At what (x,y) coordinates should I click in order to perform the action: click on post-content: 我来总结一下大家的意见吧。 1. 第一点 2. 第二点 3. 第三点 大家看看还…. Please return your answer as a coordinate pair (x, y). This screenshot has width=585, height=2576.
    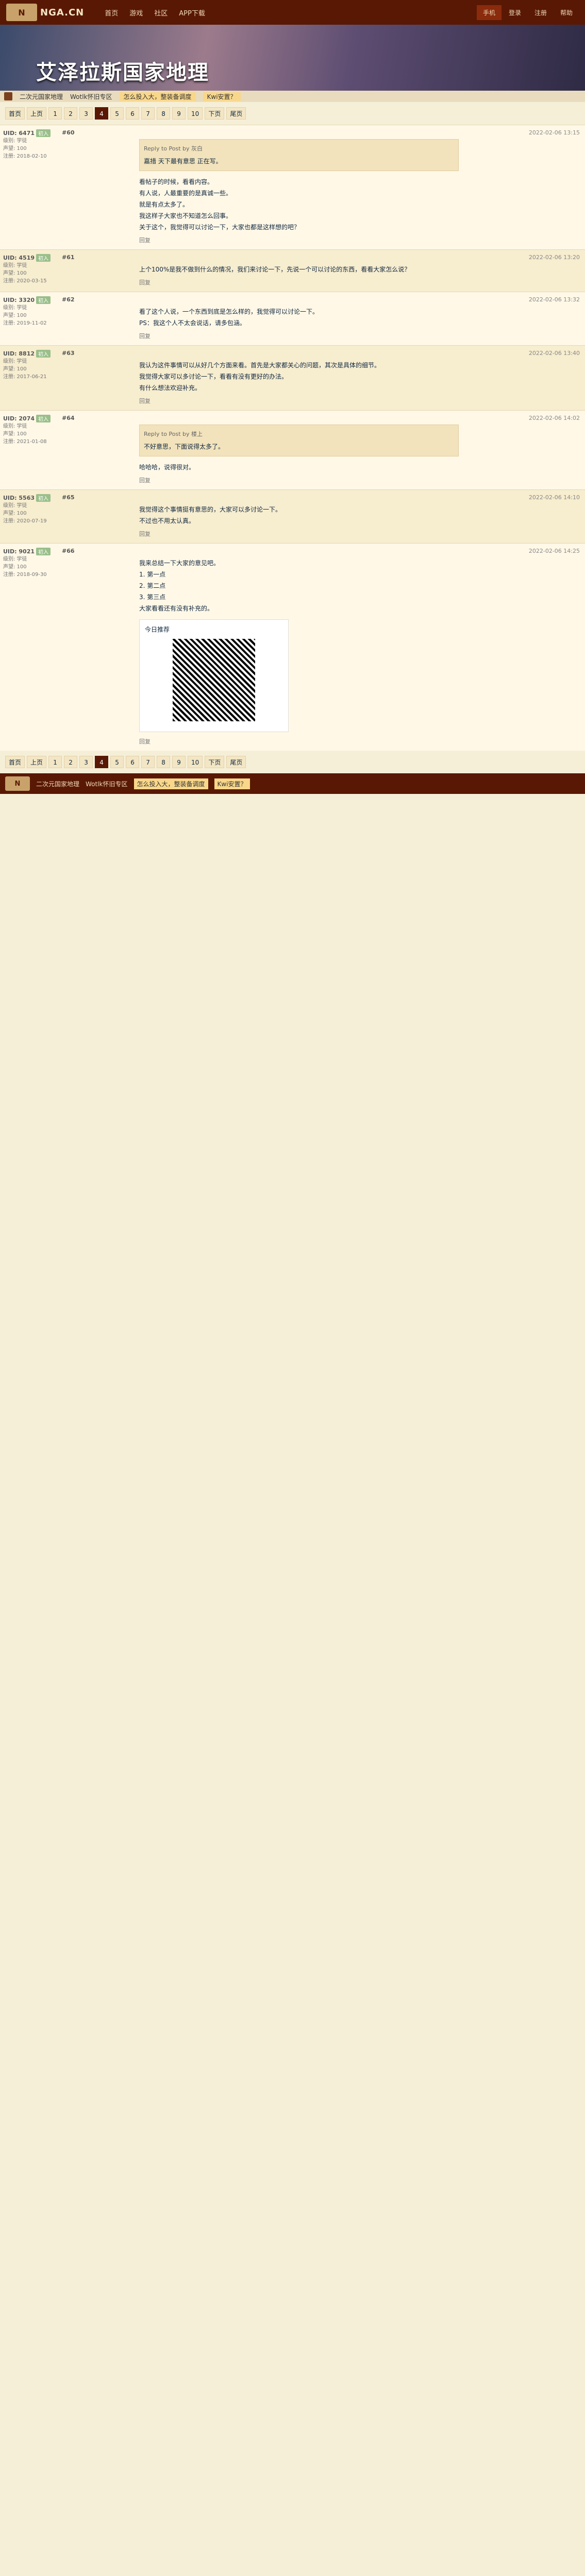
    Looking at the image, I should click on (179, 586).